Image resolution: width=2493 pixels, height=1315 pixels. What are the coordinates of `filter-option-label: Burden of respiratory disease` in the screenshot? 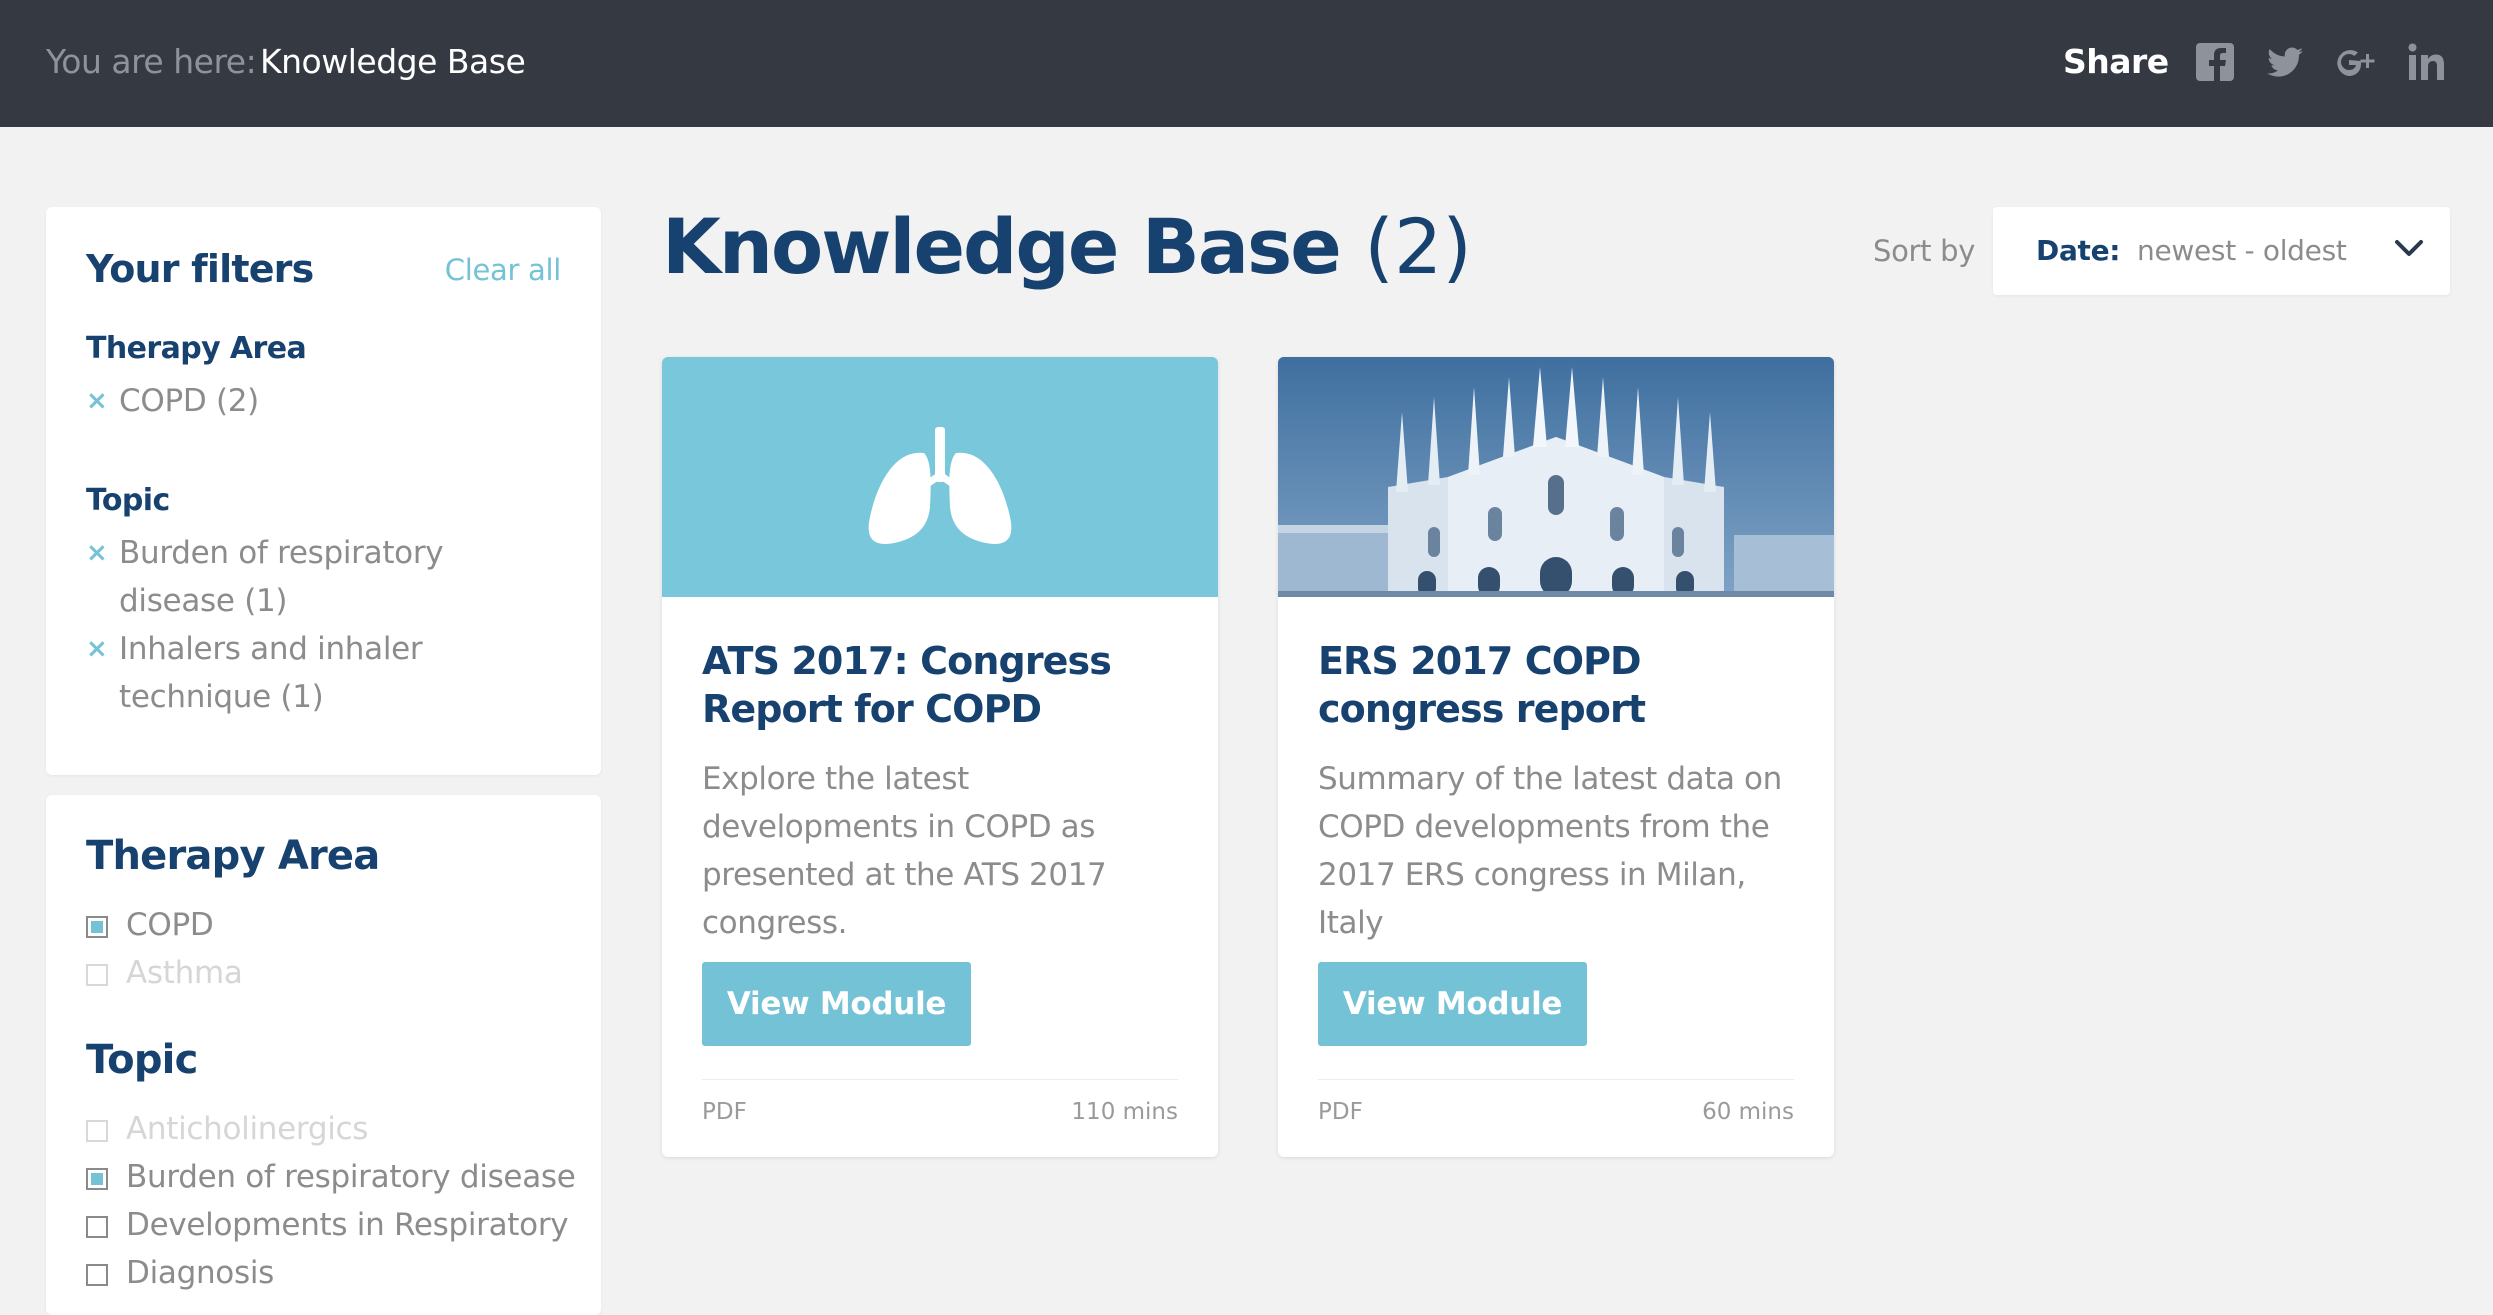 It's located at (351, 1177).